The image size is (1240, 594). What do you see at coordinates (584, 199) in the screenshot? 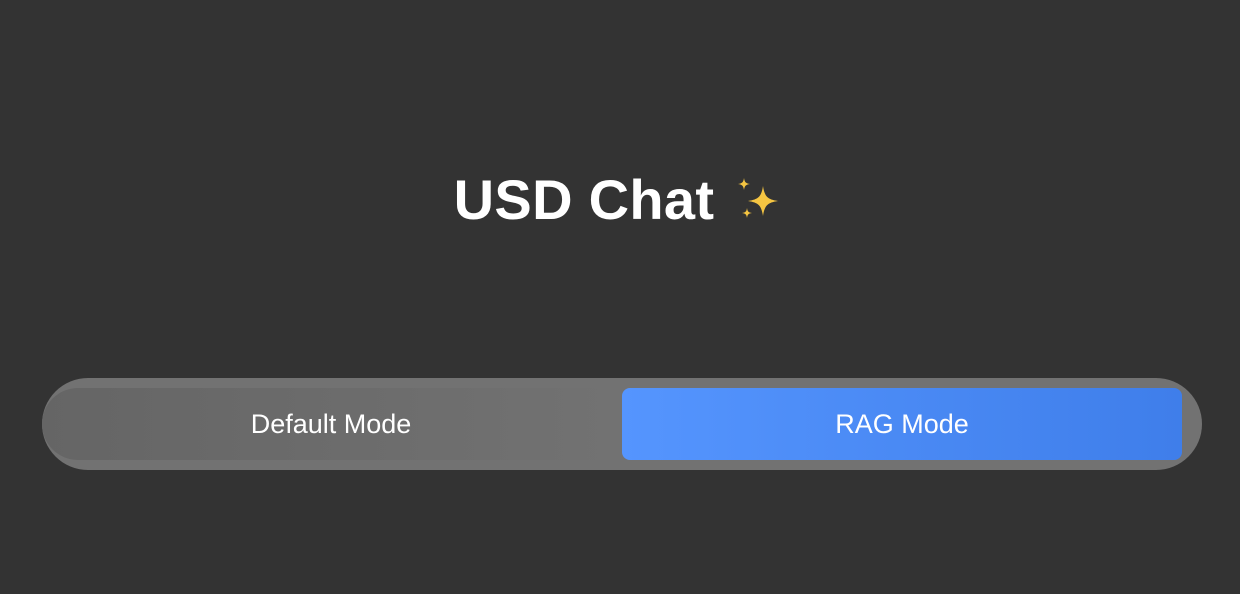
I see `page-title: USD Chat` at bounding box center [584, 199].